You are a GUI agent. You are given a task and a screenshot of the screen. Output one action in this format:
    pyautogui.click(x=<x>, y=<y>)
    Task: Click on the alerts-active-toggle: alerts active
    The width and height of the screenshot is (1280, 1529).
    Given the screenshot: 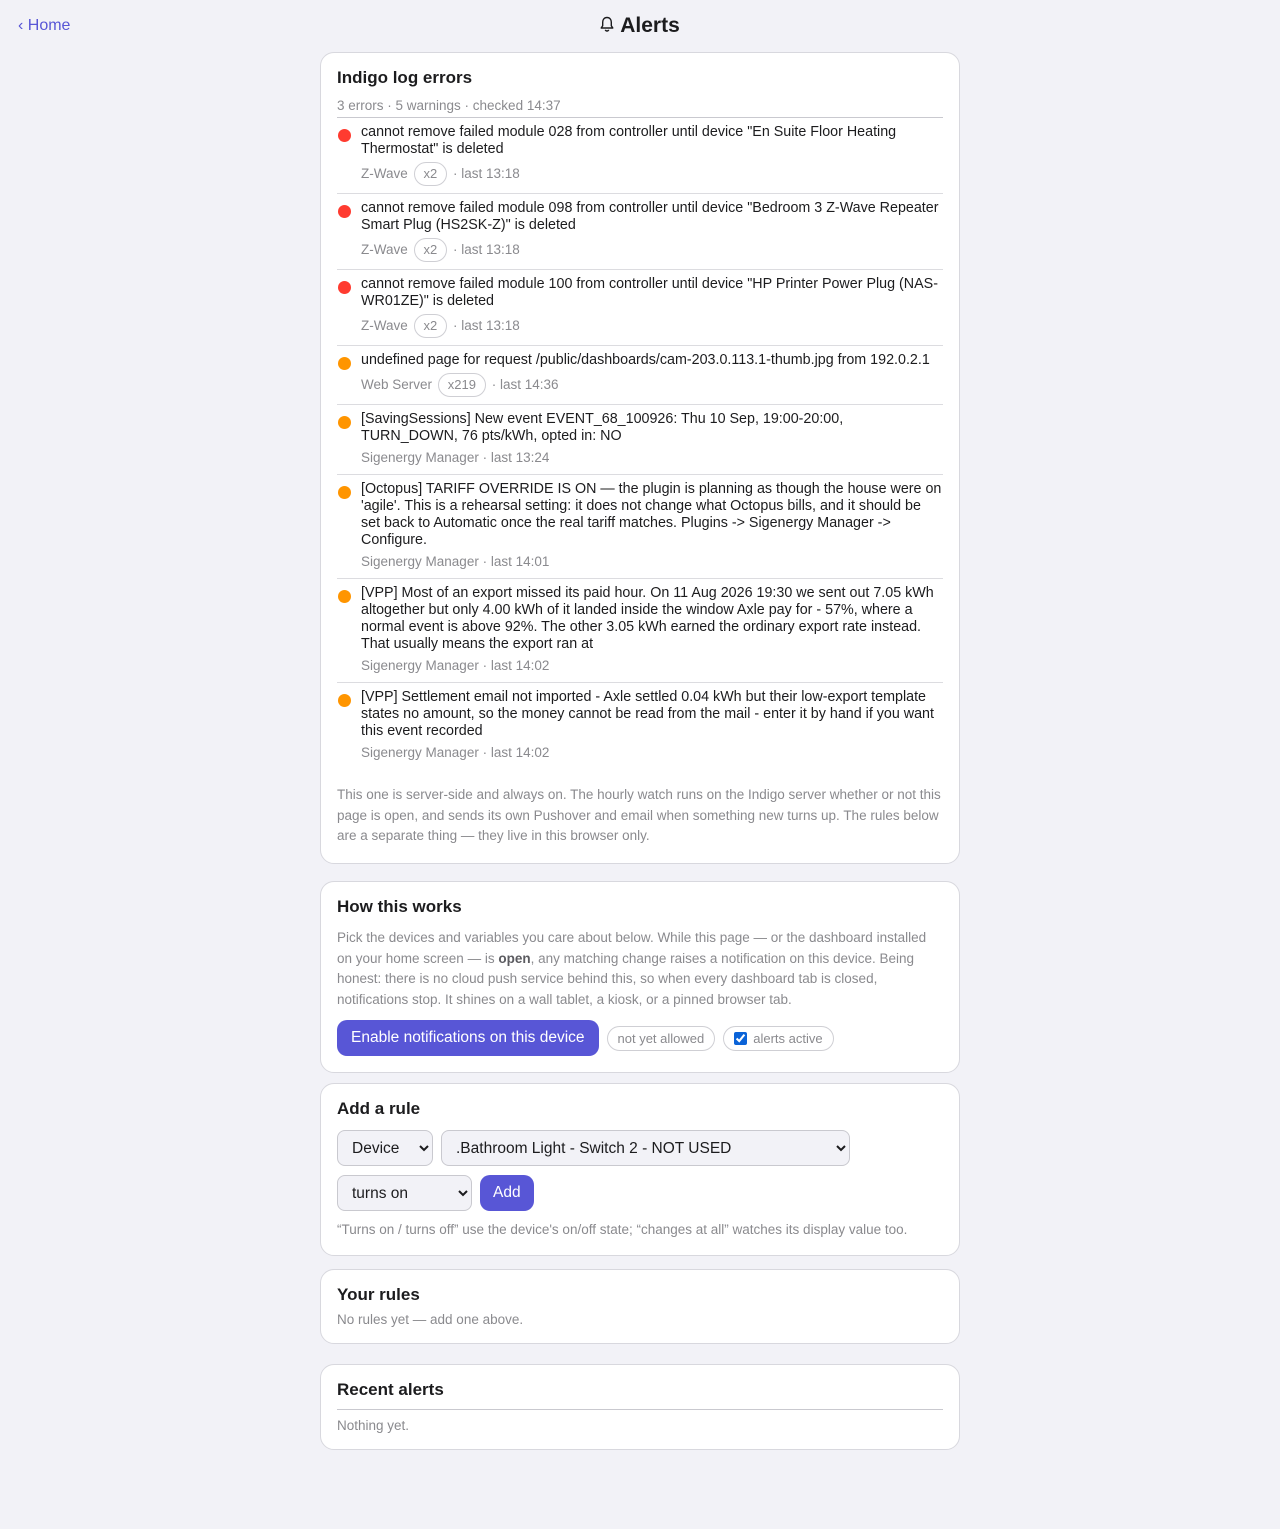 What is the action you would take?
    pyautogui.click(x=778, y=1038)
    